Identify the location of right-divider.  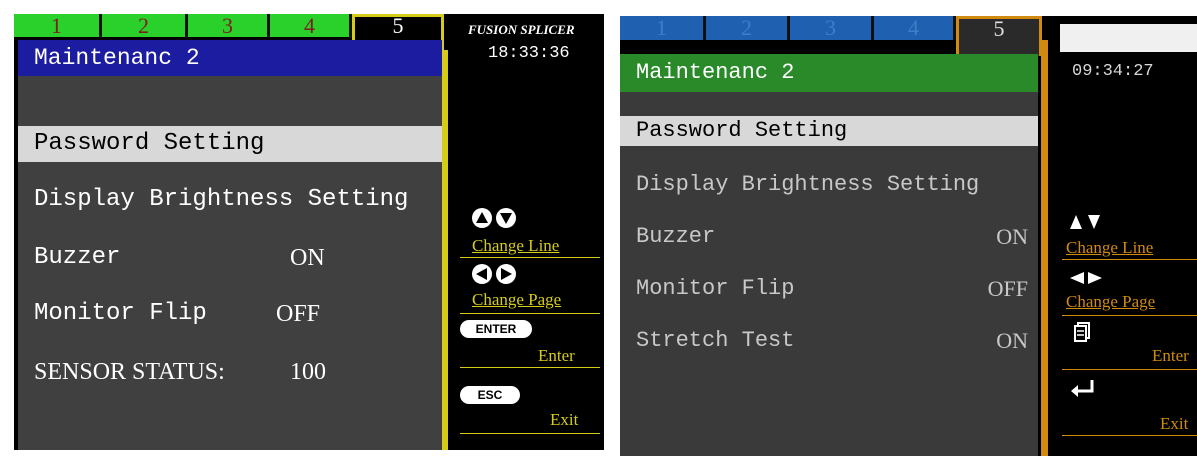
(1044, 248).